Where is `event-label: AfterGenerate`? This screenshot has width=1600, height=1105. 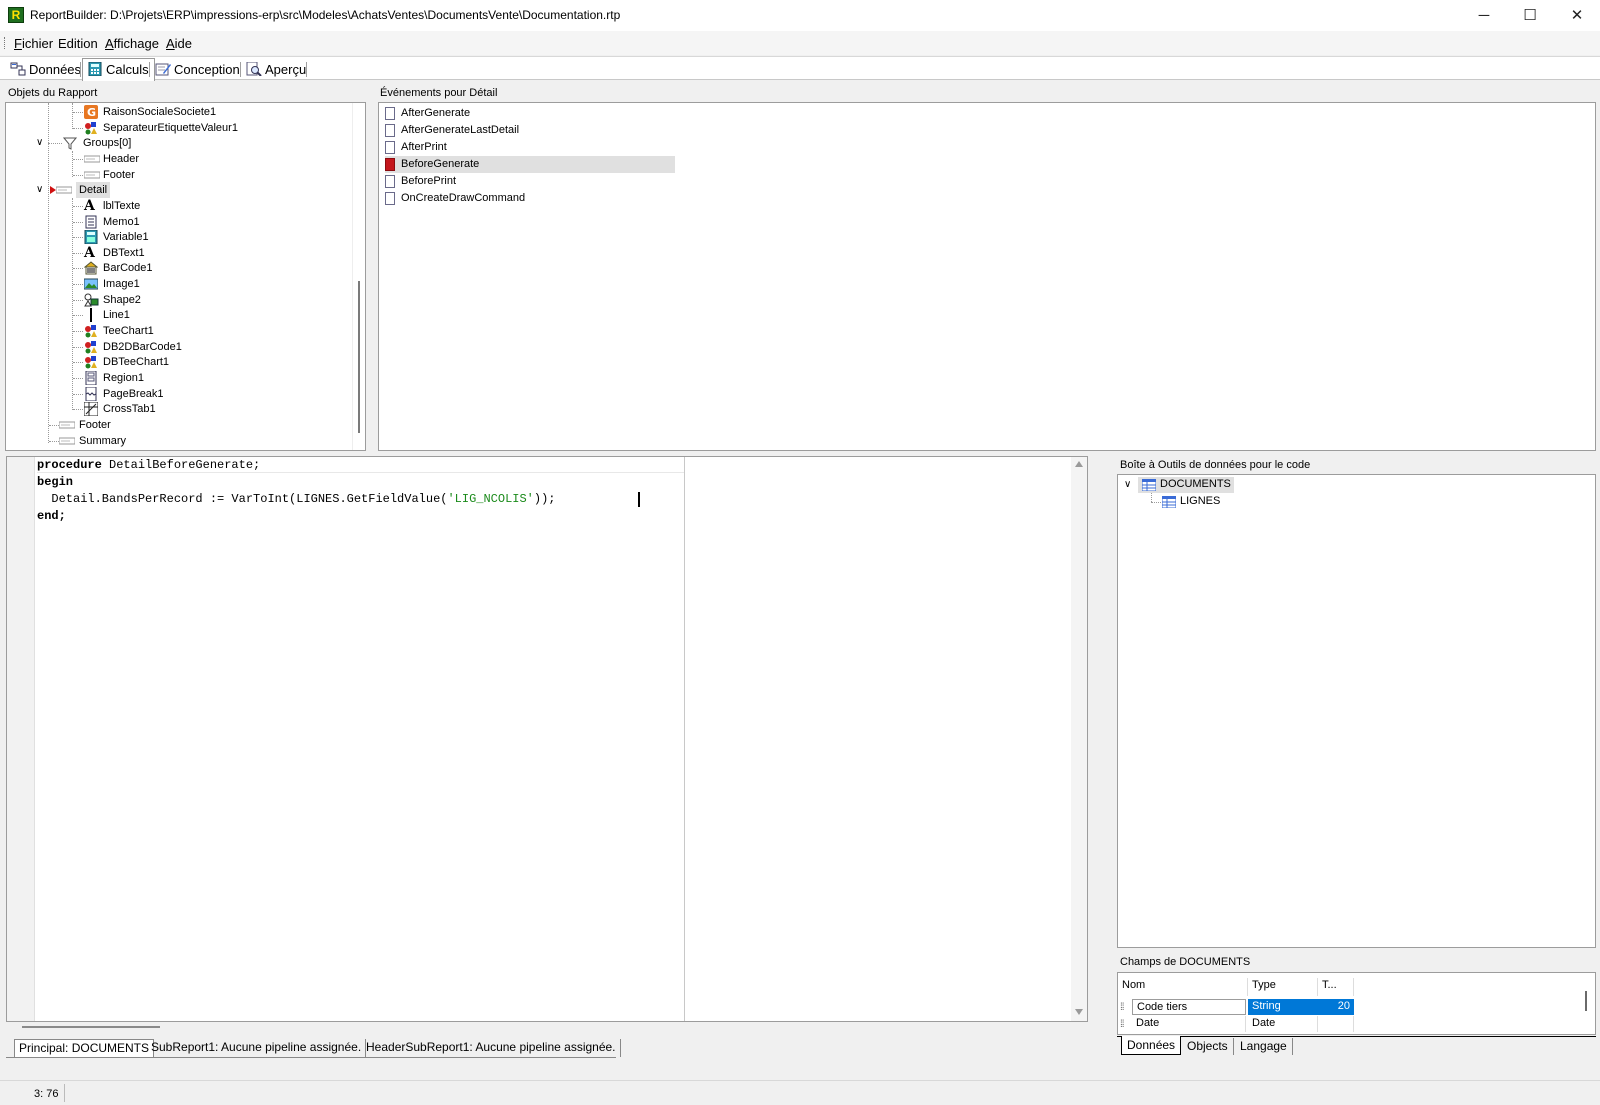
event-label: AfterGenerate is located at coordinates (436, 113).